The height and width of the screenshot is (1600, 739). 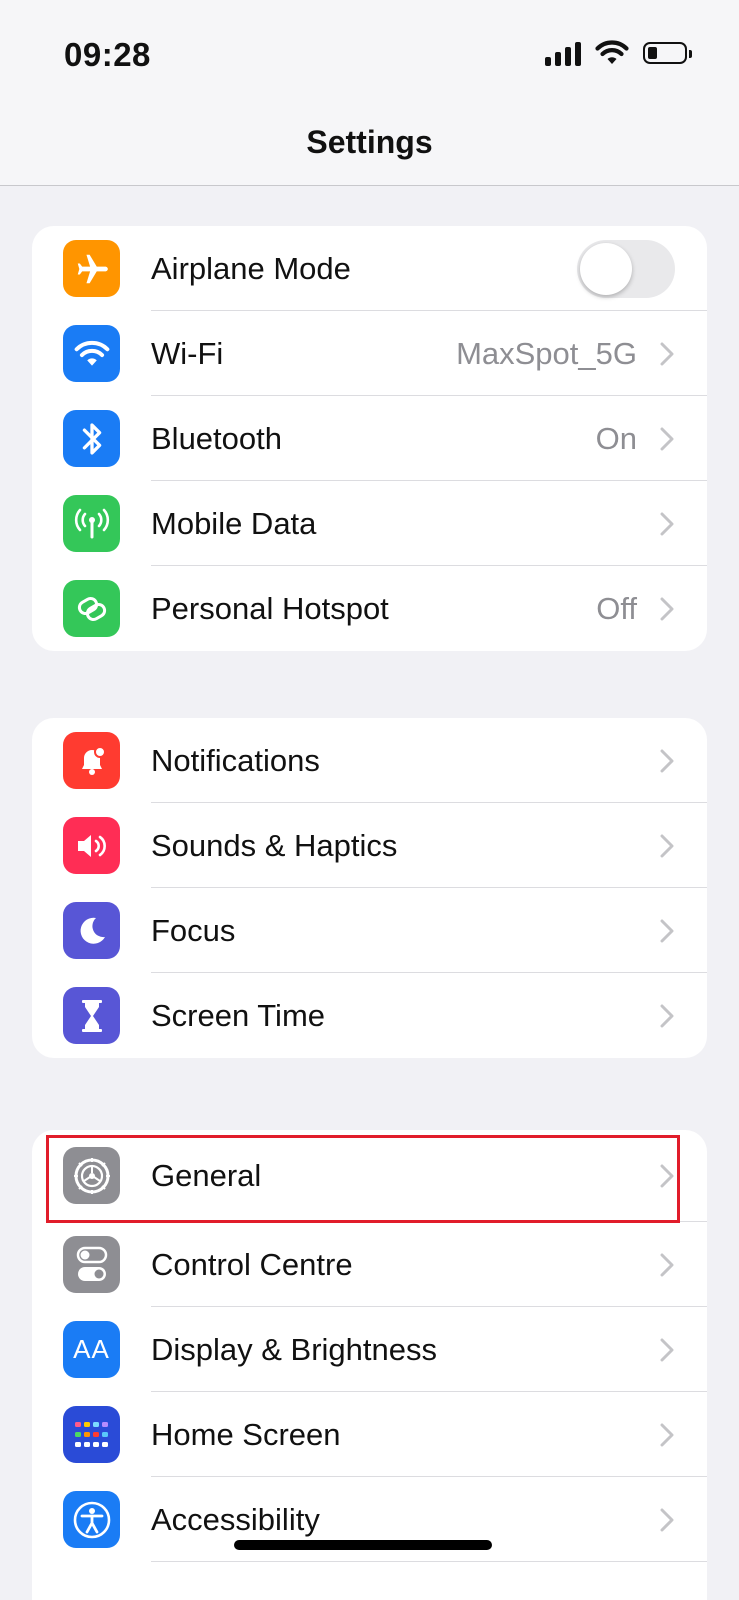 I want to click on accessibility-icon, so click(x=91, y=1519).